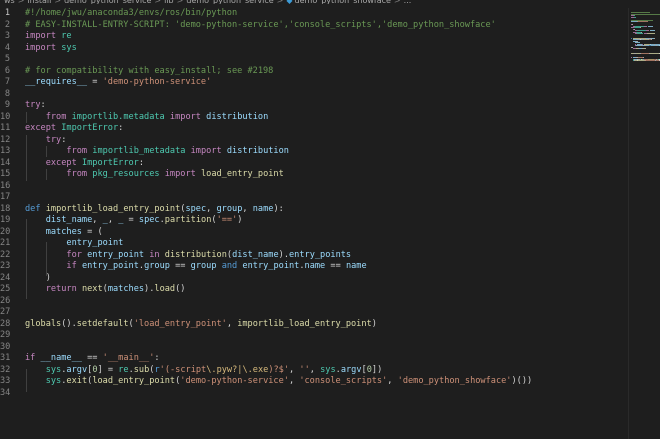 Image resolution: width=660 pixels, height=439 pixels. I want to click on line-number: 21, so click(5, 243).